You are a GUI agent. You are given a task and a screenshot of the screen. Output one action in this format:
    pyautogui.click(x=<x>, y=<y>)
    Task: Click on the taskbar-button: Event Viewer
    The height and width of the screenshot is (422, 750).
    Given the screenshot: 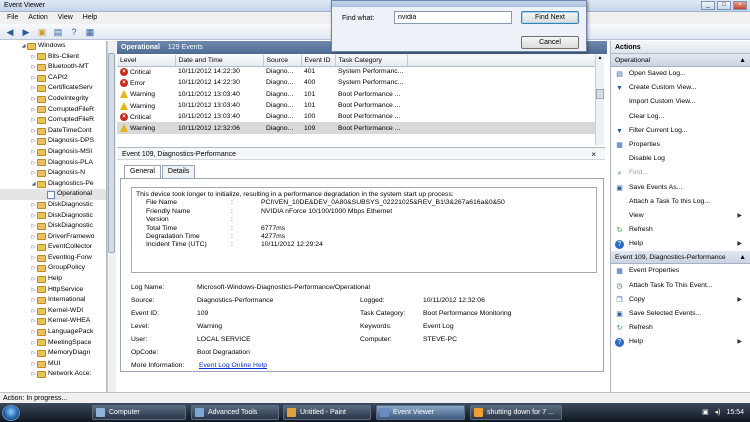 What is the action you would take?
    pyautogui.click(x=420, y=412)
    